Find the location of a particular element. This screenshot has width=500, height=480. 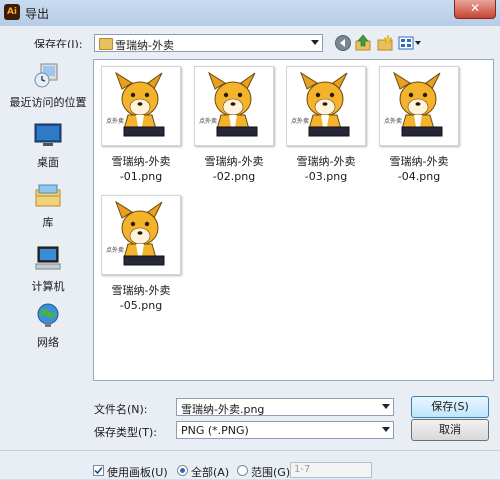

filetype-value: PNG (*.PNG) is located at coordinates (215, 430).